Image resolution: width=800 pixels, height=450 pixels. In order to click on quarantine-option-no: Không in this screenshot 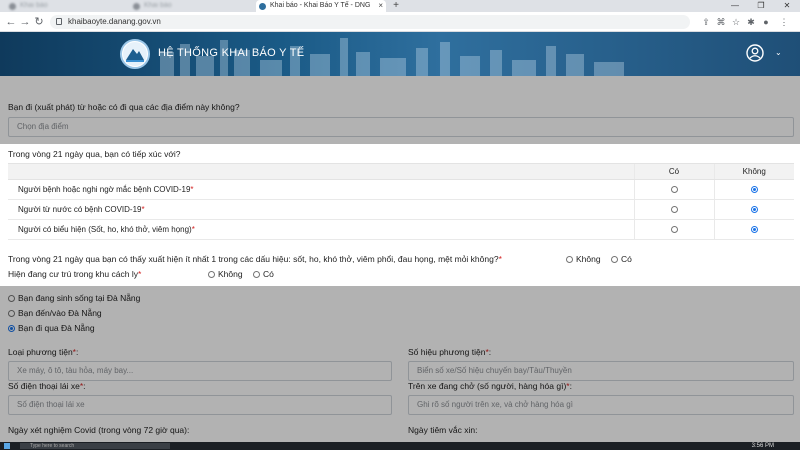, I will do `click(225, 274)`.